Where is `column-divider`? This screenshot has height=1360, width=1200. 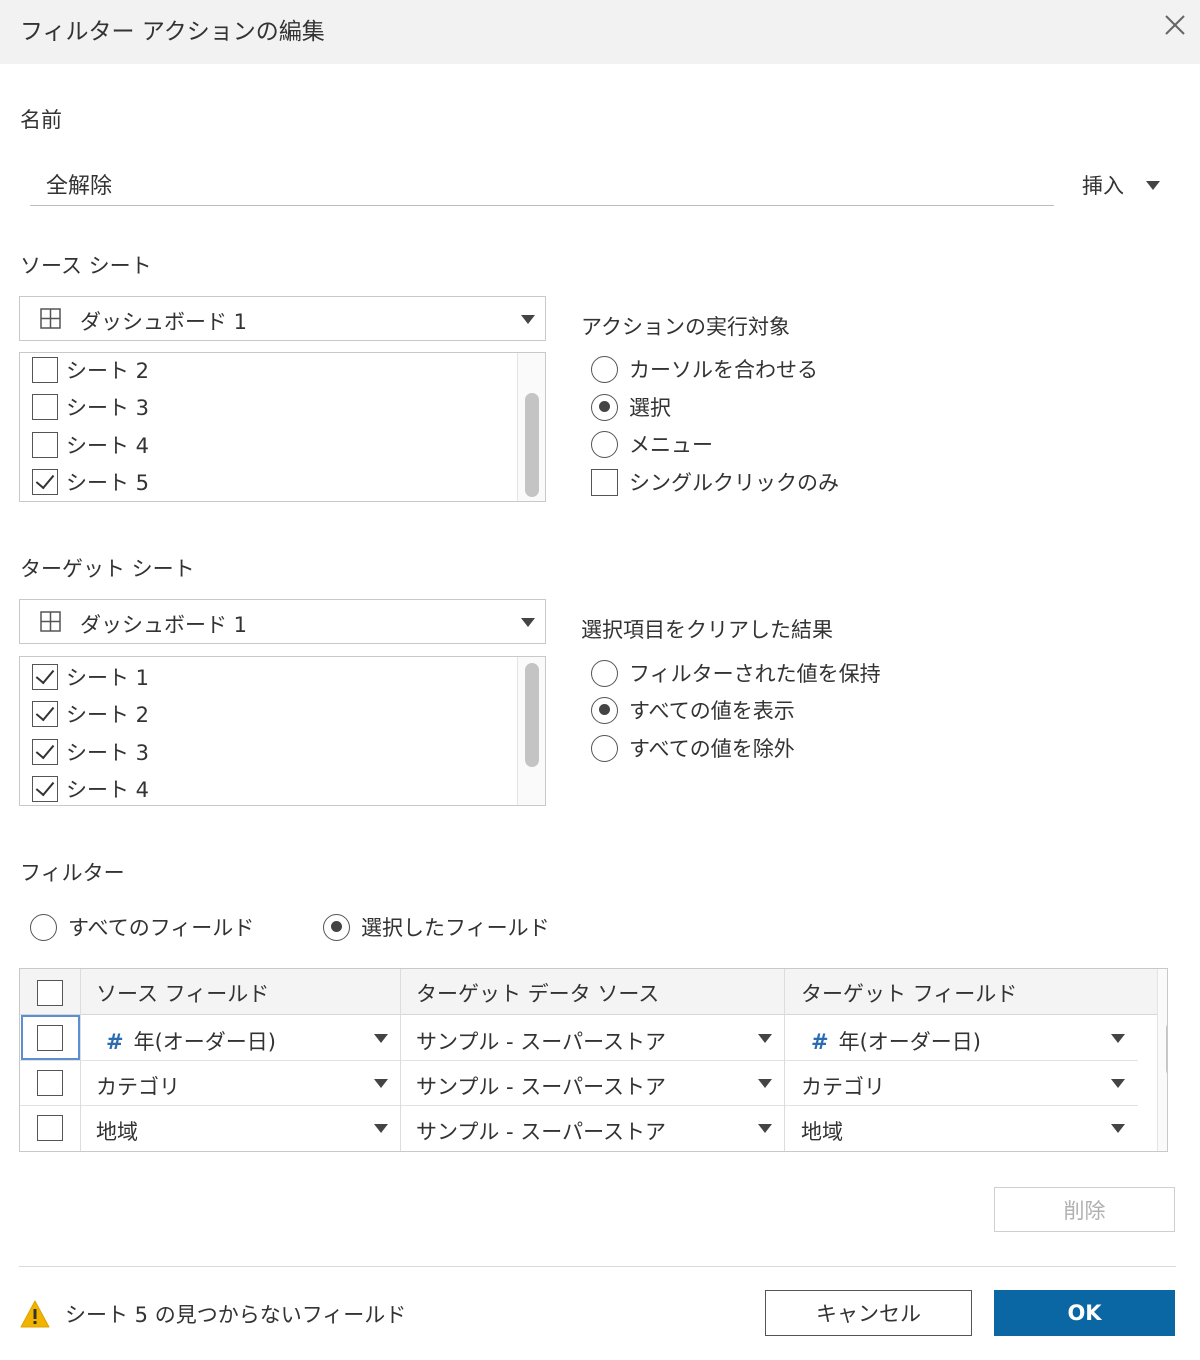 column-divider is located at coordinates (400, 1060).